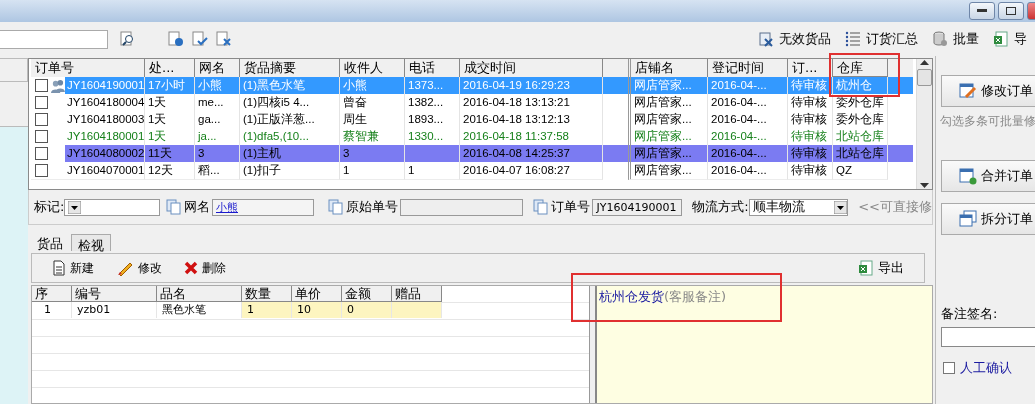  Describe the element at coordinates (461, 207) in the screenshot. I see `source-order-field` at that location.